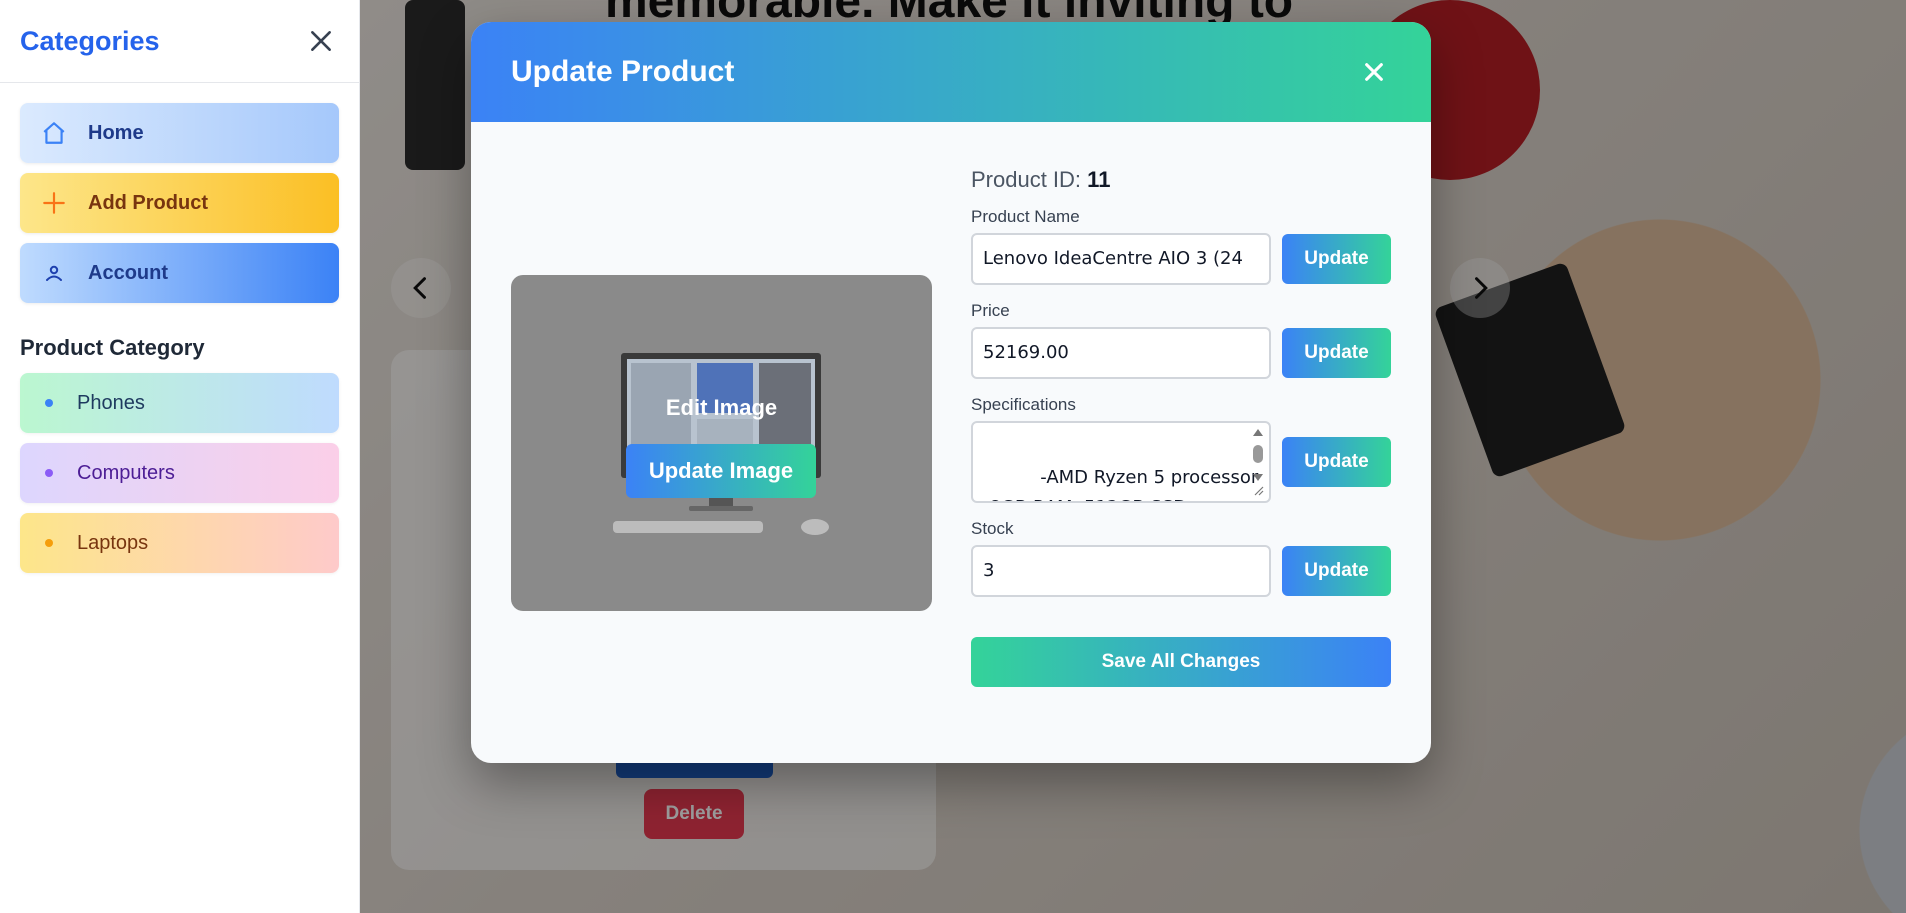 The image size is (1906, 913). I want to click on sidebar-close-button, so click(321, 41).